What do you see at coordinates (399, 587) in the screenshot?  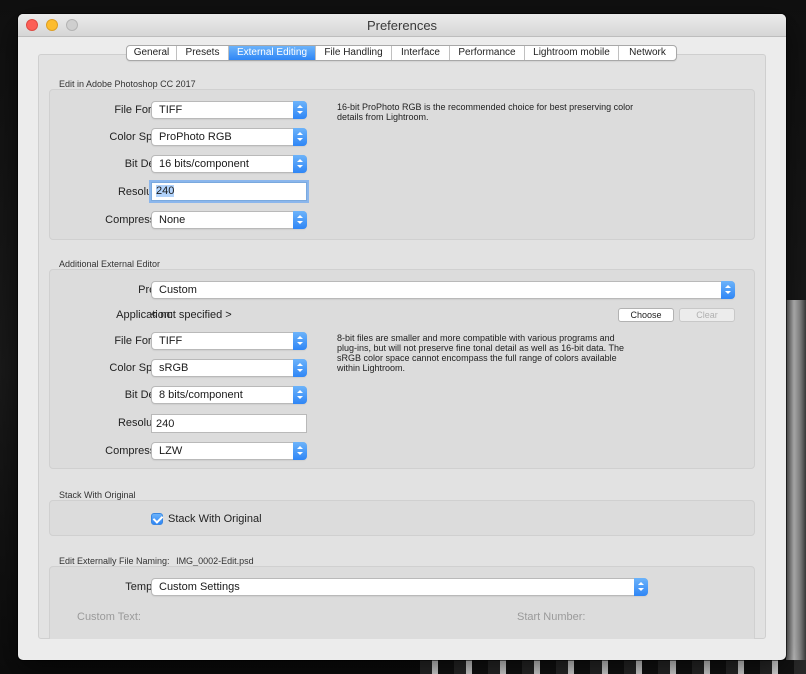 I see `naming-template-select: Custom Settings` at bounding box center [399, 587].